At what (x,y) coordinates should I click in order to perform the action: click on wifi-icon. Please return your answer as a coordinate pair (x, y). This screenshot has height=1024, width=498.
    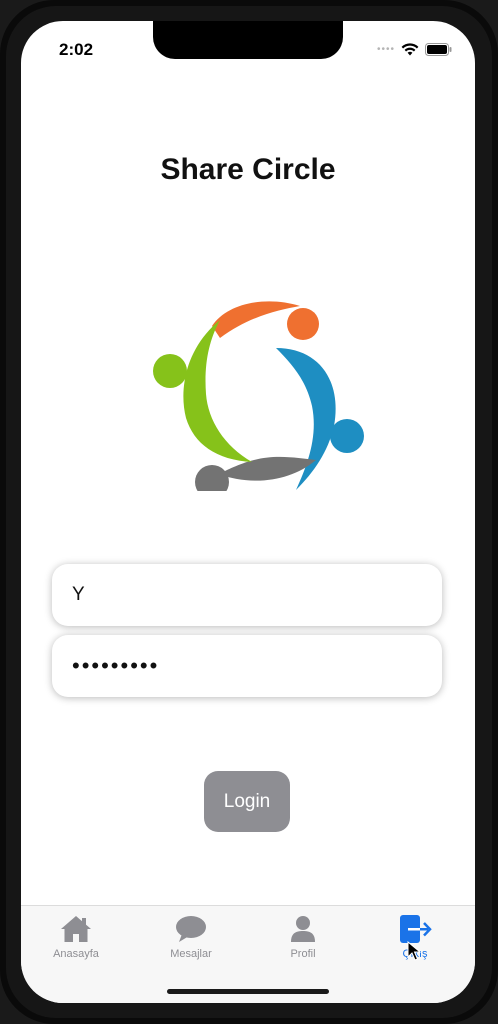
    Looking at the image, I should click on (410, 49).